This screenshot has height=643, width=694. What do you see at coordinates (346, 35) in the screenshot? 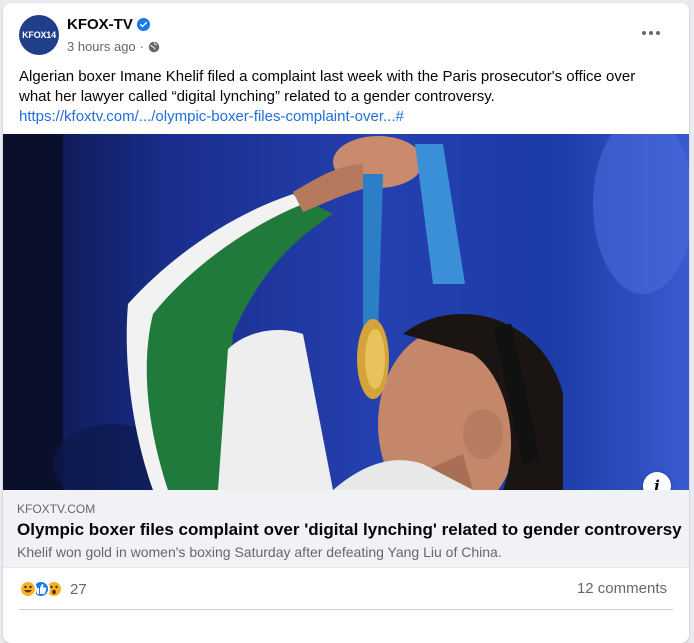
I see `post-header: KFOX14 KFOX-TV 3 hours ago ·` at bounding box center [346, 35].